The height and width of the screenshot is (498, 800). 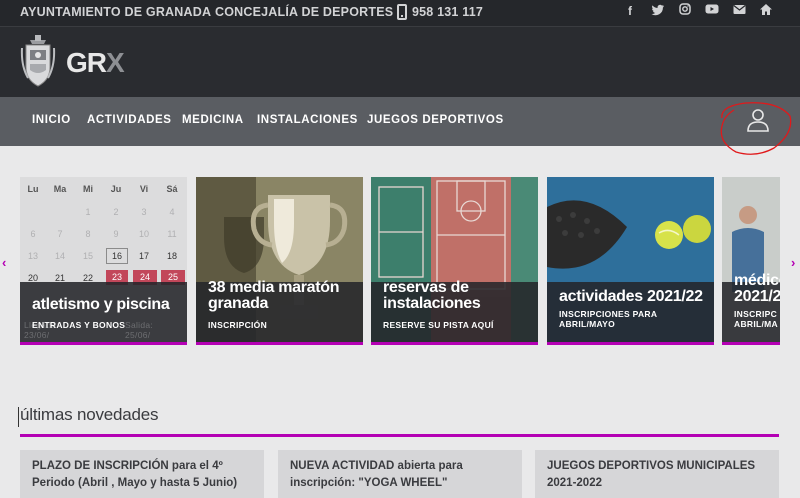 I want to click on cal-day: 3, so click(x=144, y=212).